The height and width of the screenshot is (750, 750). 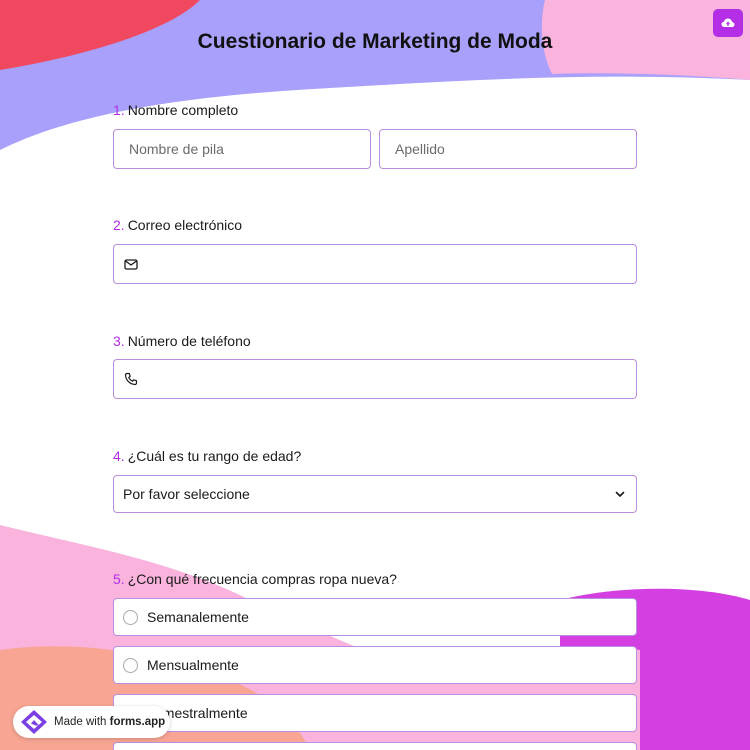 What do you see at coordinates (375, 713) in the screenshot?
I see `option-quarterly: Trimestralmente` at bounding box center [375, 713].